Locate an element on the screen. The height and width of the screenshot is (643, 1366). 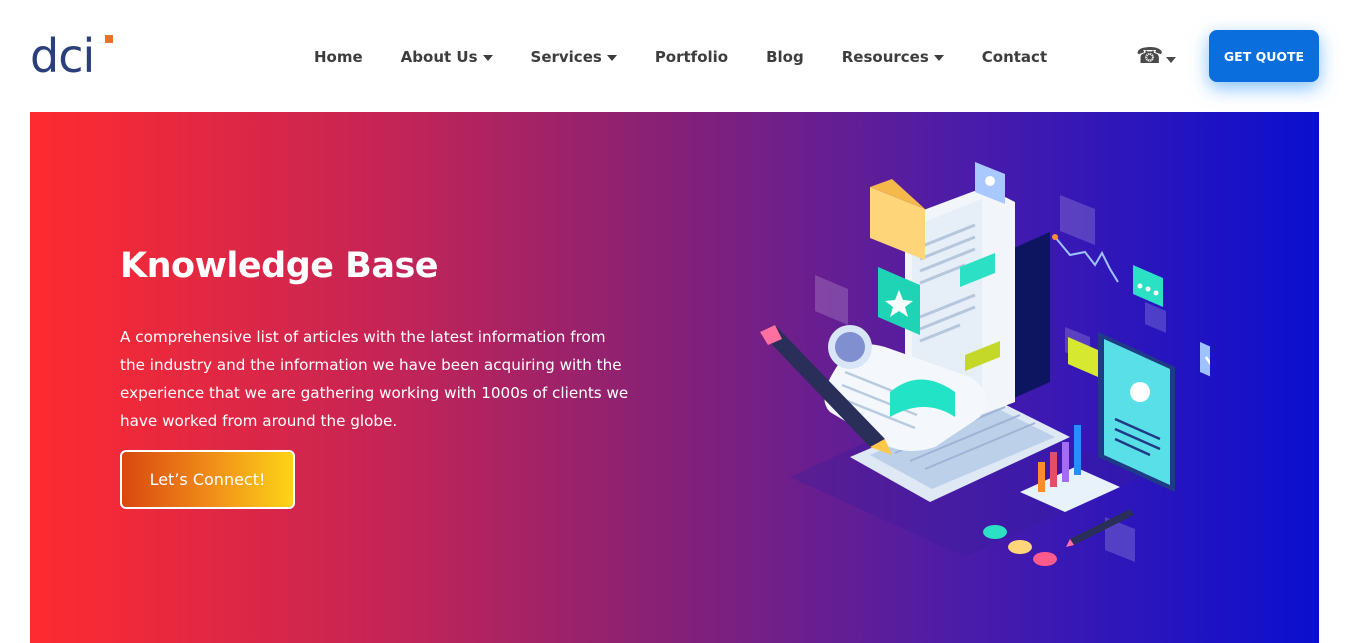
logo-text: dci is located at coordinates (62, 56).